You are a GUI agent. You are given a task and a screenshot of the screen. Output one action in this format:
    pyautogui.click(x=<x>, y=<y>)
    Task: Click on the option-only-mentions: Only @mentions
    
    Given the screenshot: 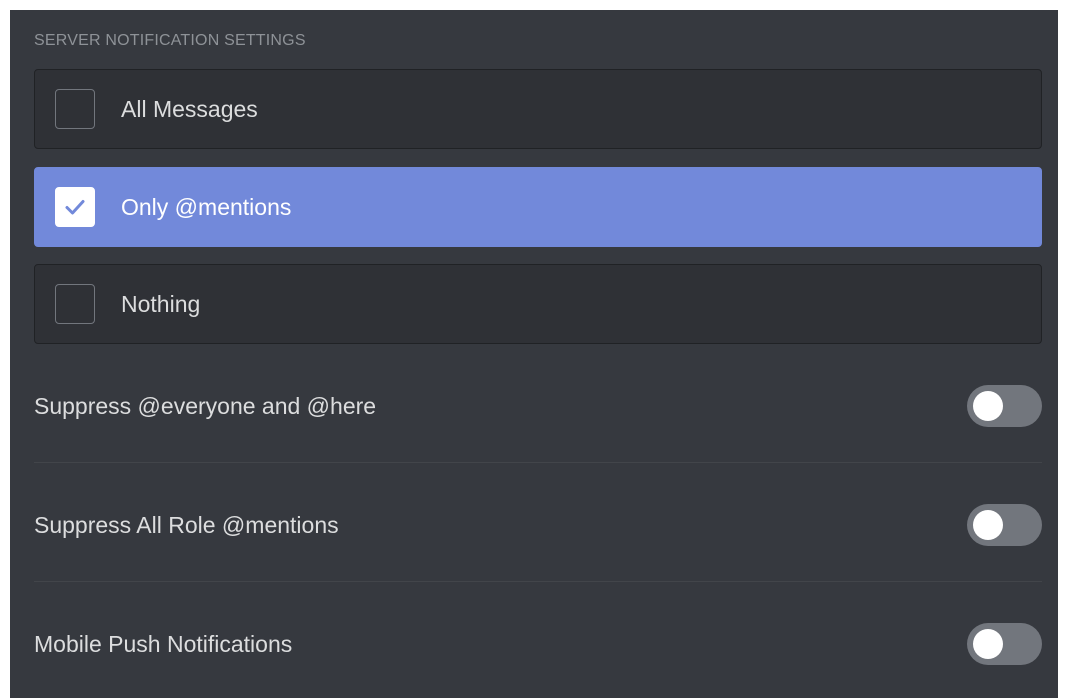 What is the action you would take?
    pyautogui.click(x=538, y=207)
    